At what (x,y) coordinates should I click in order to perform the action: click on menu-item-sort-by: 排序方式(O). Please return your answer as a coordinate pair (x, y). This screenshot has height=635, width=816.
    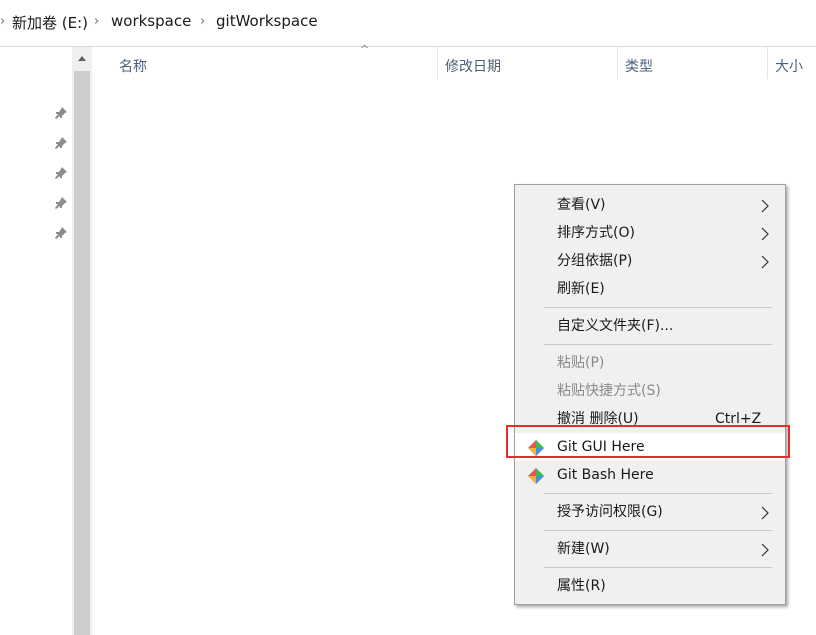
    Looking at the image, I should click on (650, 233).